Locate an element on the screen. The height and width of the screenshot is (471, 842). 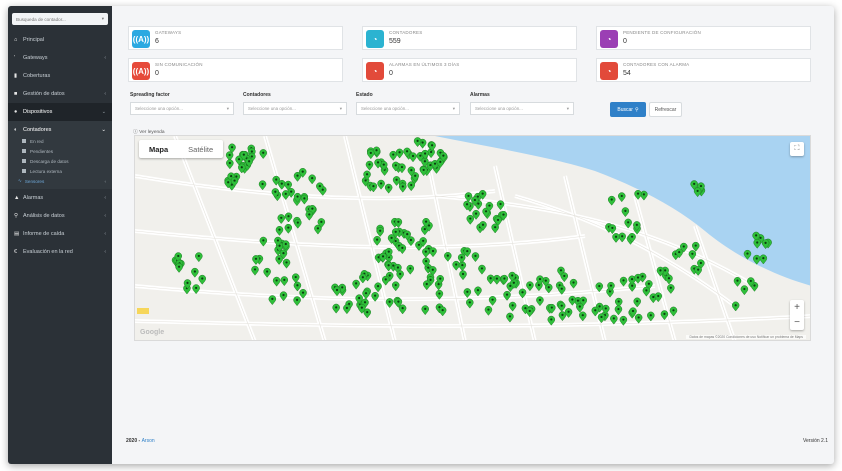
sidebar-item-gestion-datos: ■ Gestión de datos ‹ is located at coordinates (60, 94).